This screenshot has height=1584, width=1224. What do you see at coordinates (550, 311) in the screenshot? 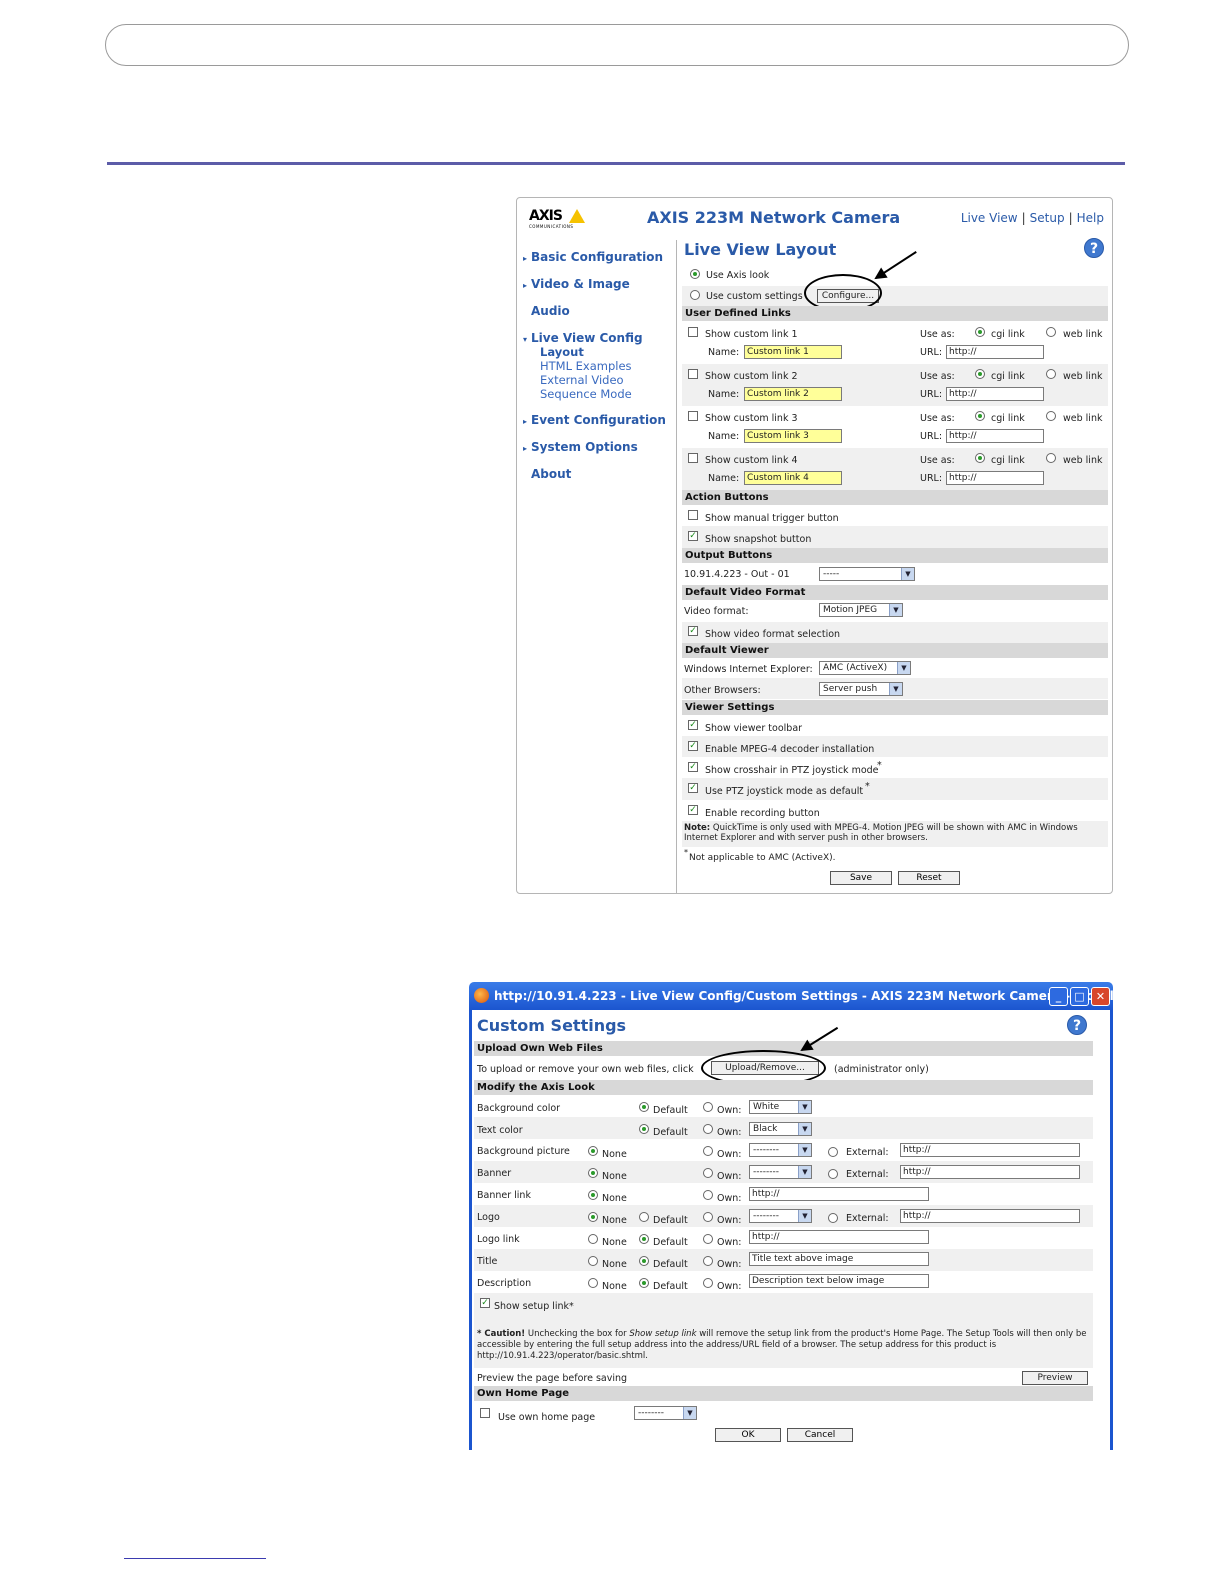
I see `sidebar-item-audio: Audio` at bounding box center [550, 311].